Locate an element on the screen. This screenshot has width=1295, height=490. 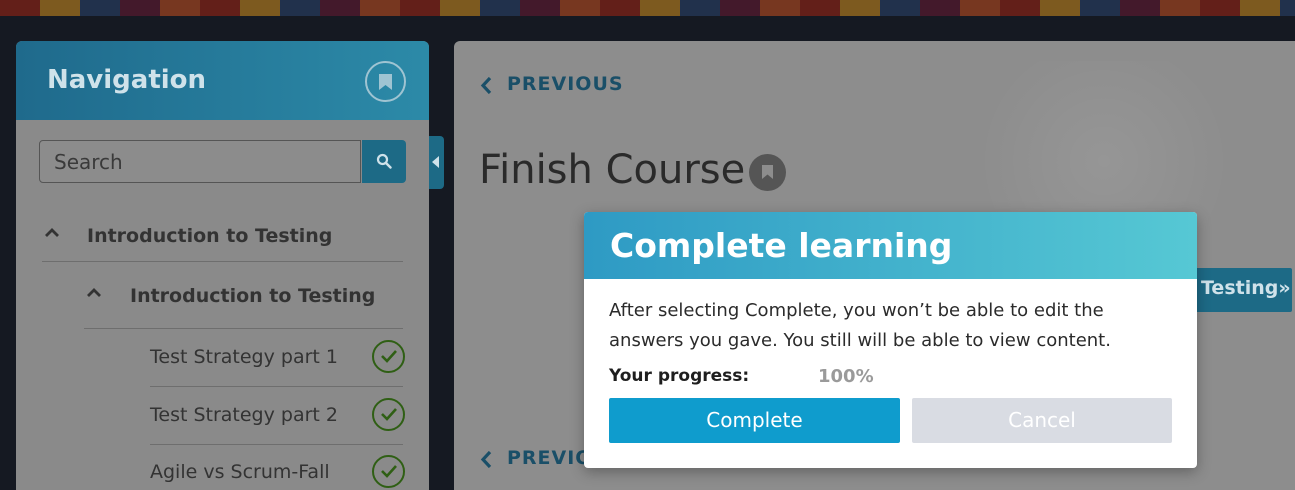
bookmarks-button is located at coordinates (385, 81).